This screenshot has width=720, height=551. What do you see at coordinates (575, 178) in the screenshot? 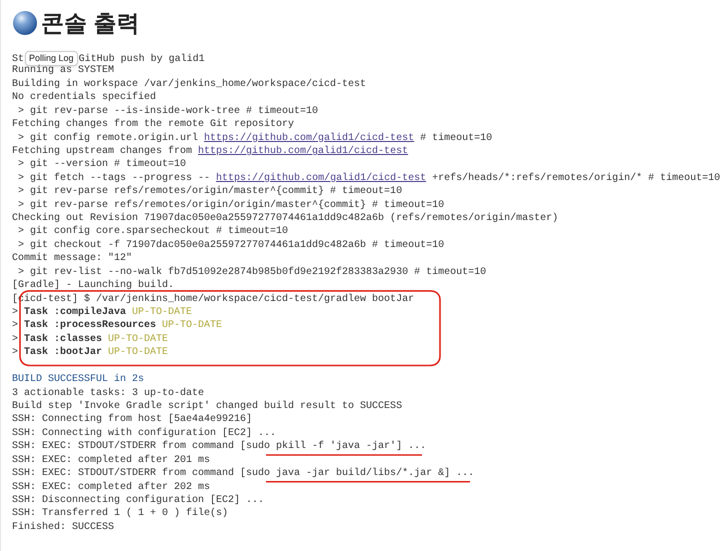
I see `log-text: +refs/heads/*:refs/remotes/origin/* # timeout=10` at bounding box center [575, 178].